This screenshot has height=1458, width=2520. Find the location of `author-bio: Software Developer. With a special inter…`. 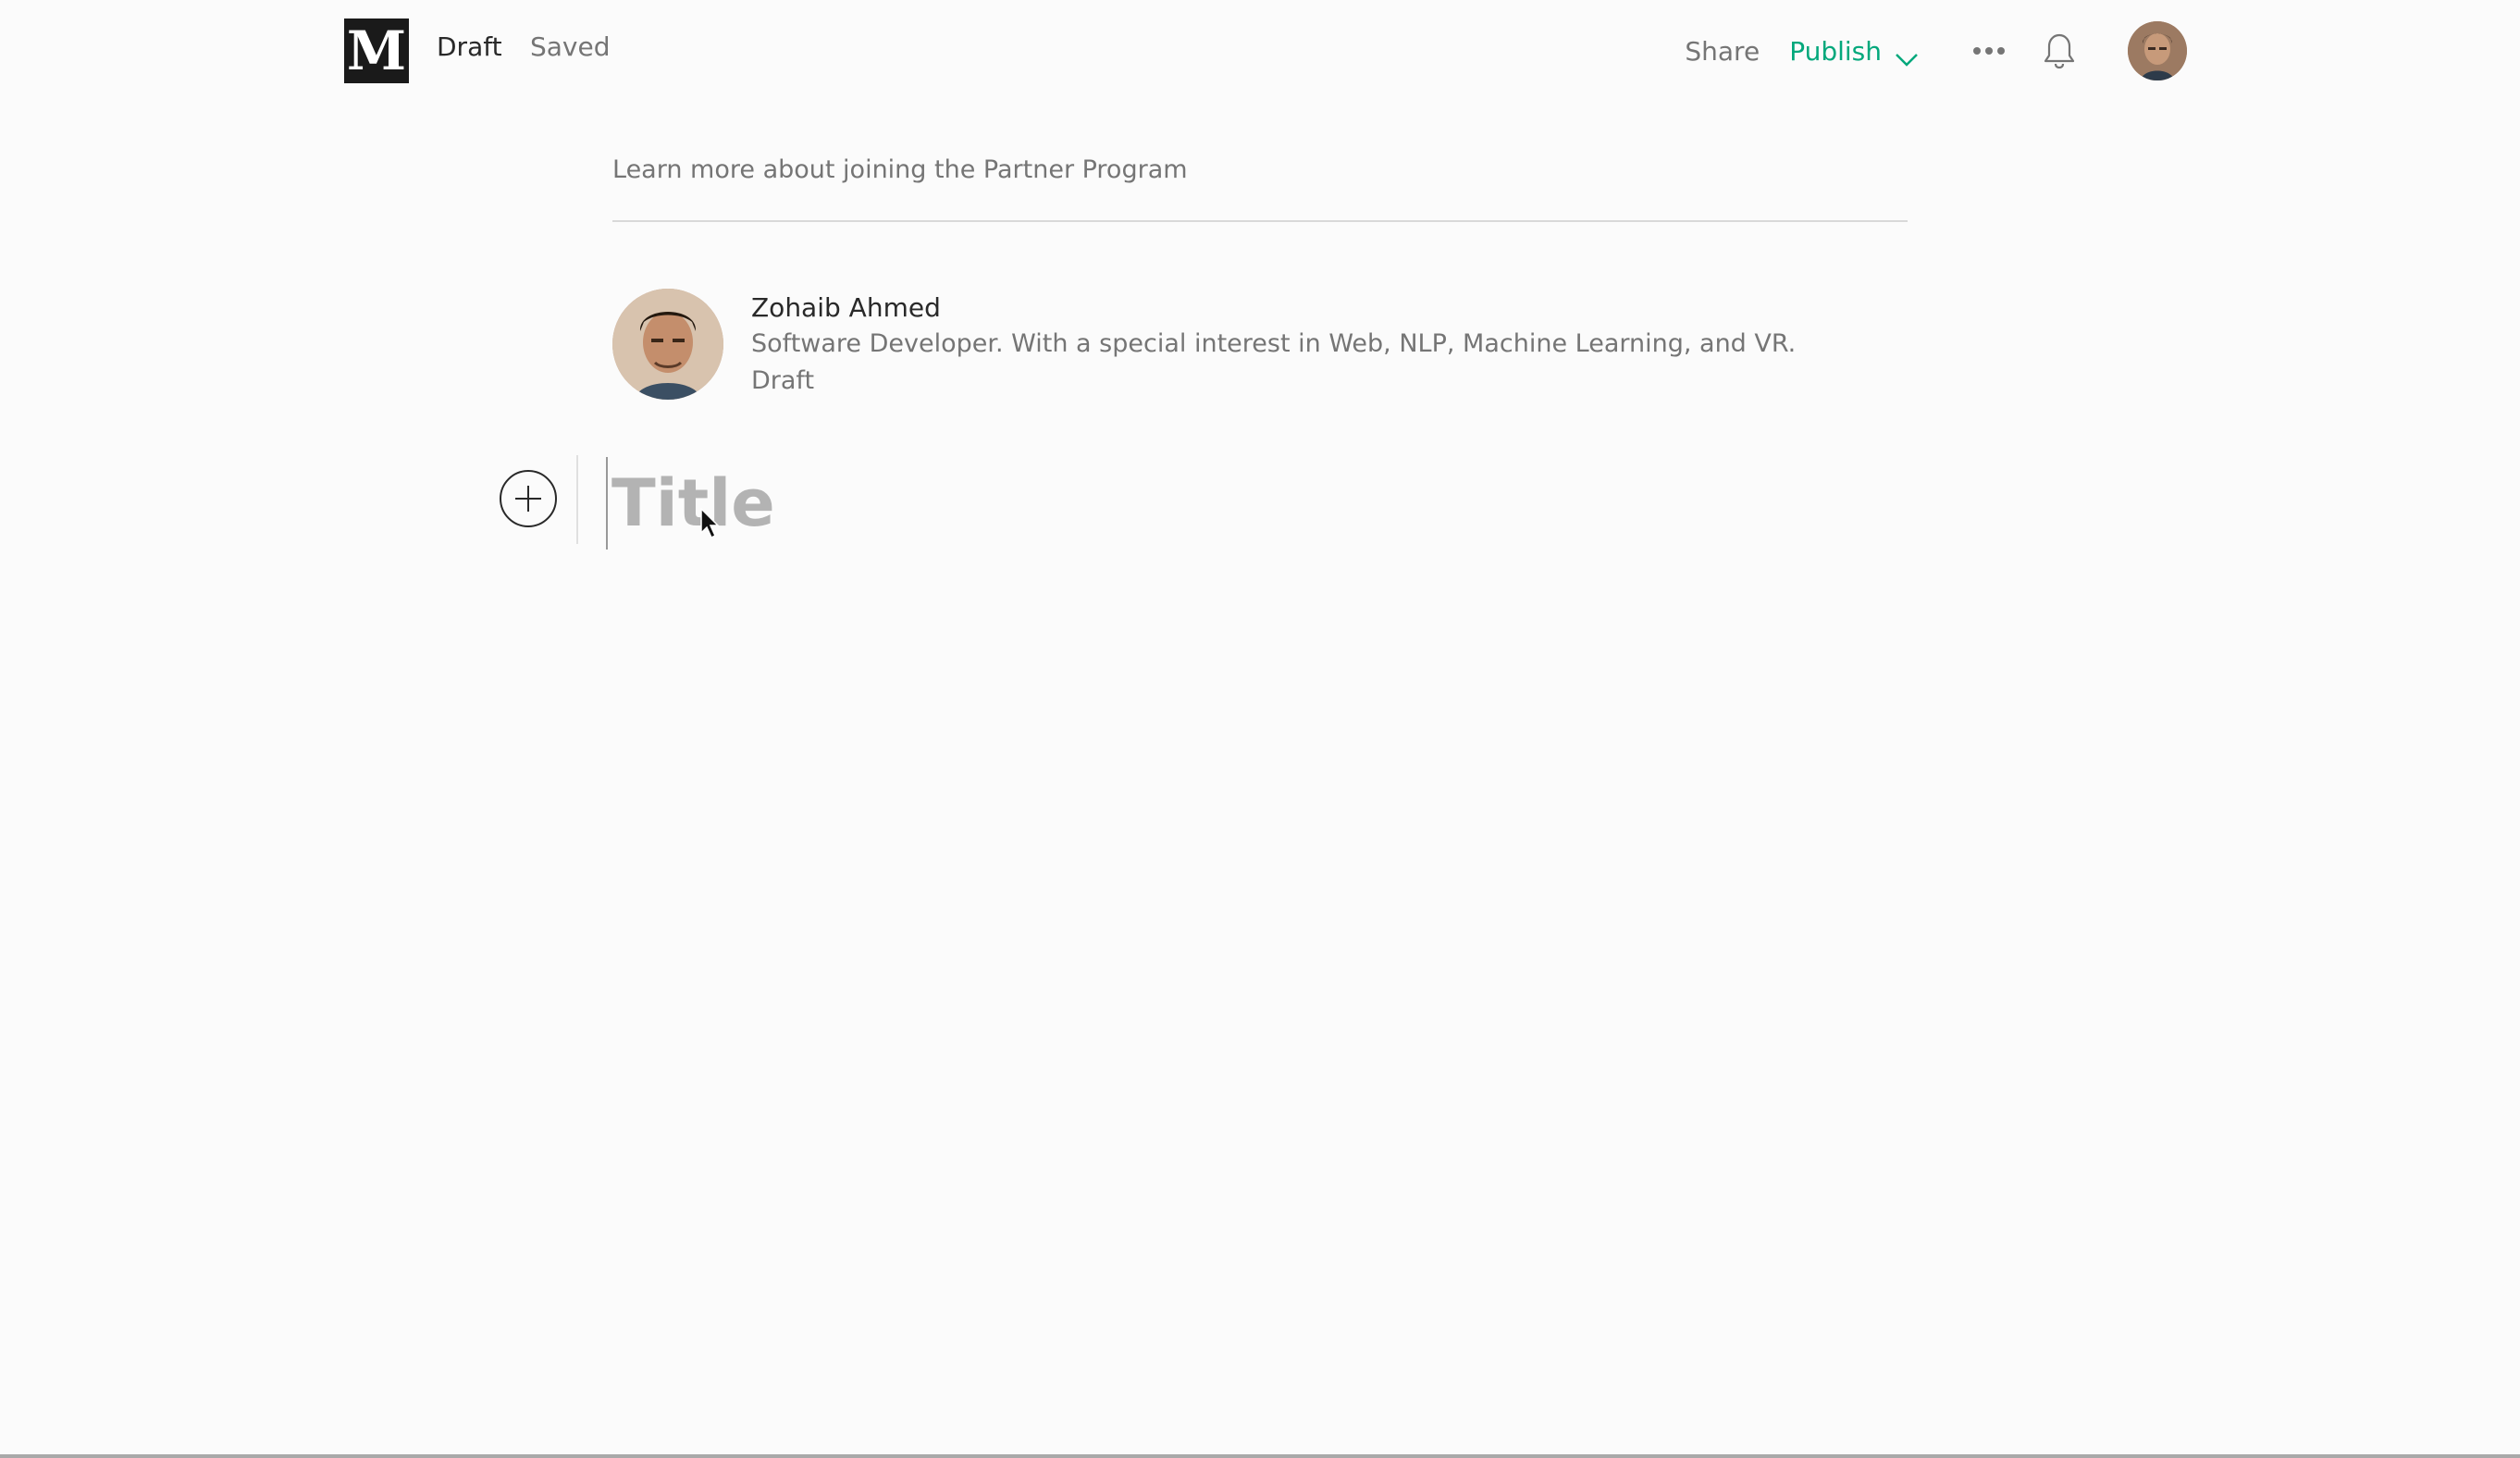

author-bio: Software Developer. With a special inter… is located at coordinates (1274, 343).